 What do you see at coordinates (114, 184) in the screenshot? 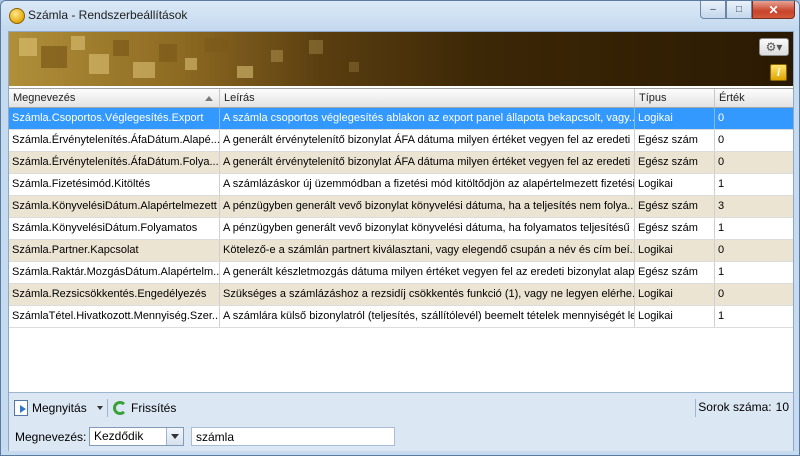
I see `cell-name: Számla.Fizetésimód.Kitöltés` at bounding box center [114, 184].